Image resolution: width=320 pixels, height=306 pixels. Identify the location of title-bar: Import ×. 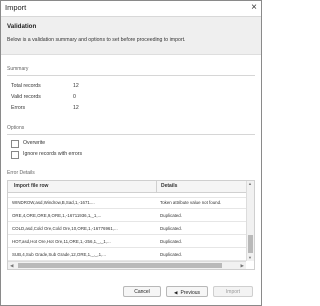
(131, 9).